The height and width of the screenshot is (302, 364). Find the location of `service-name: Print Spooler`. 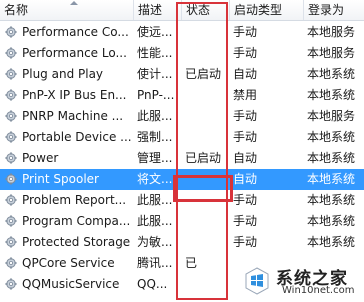

service-name: Print Spooler is located at coordinates (60, 179).